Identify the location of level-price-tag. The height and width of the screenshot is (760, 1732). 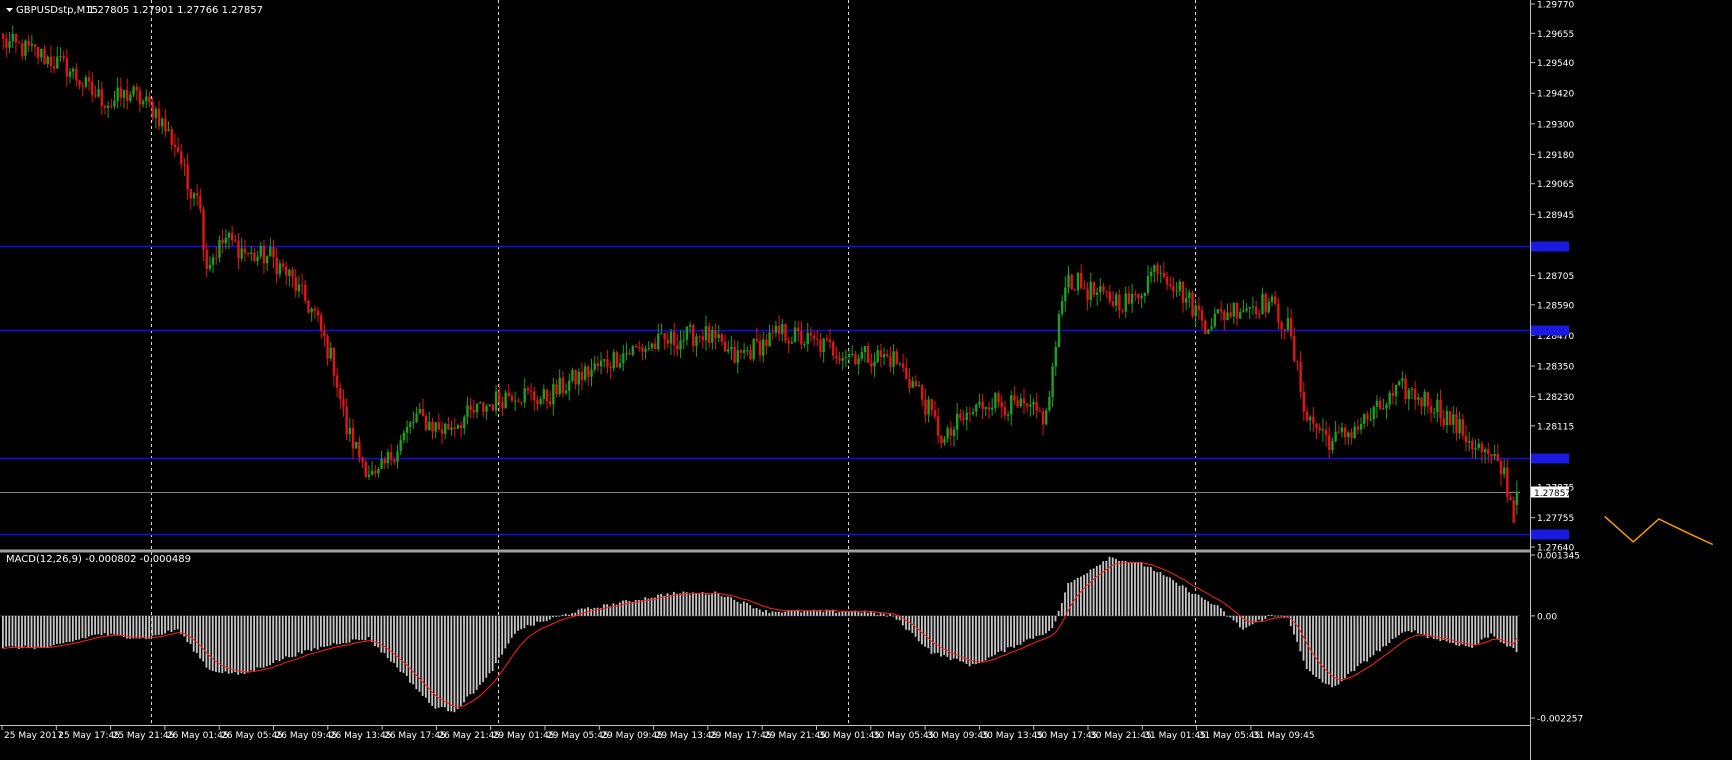
(1550, 246).